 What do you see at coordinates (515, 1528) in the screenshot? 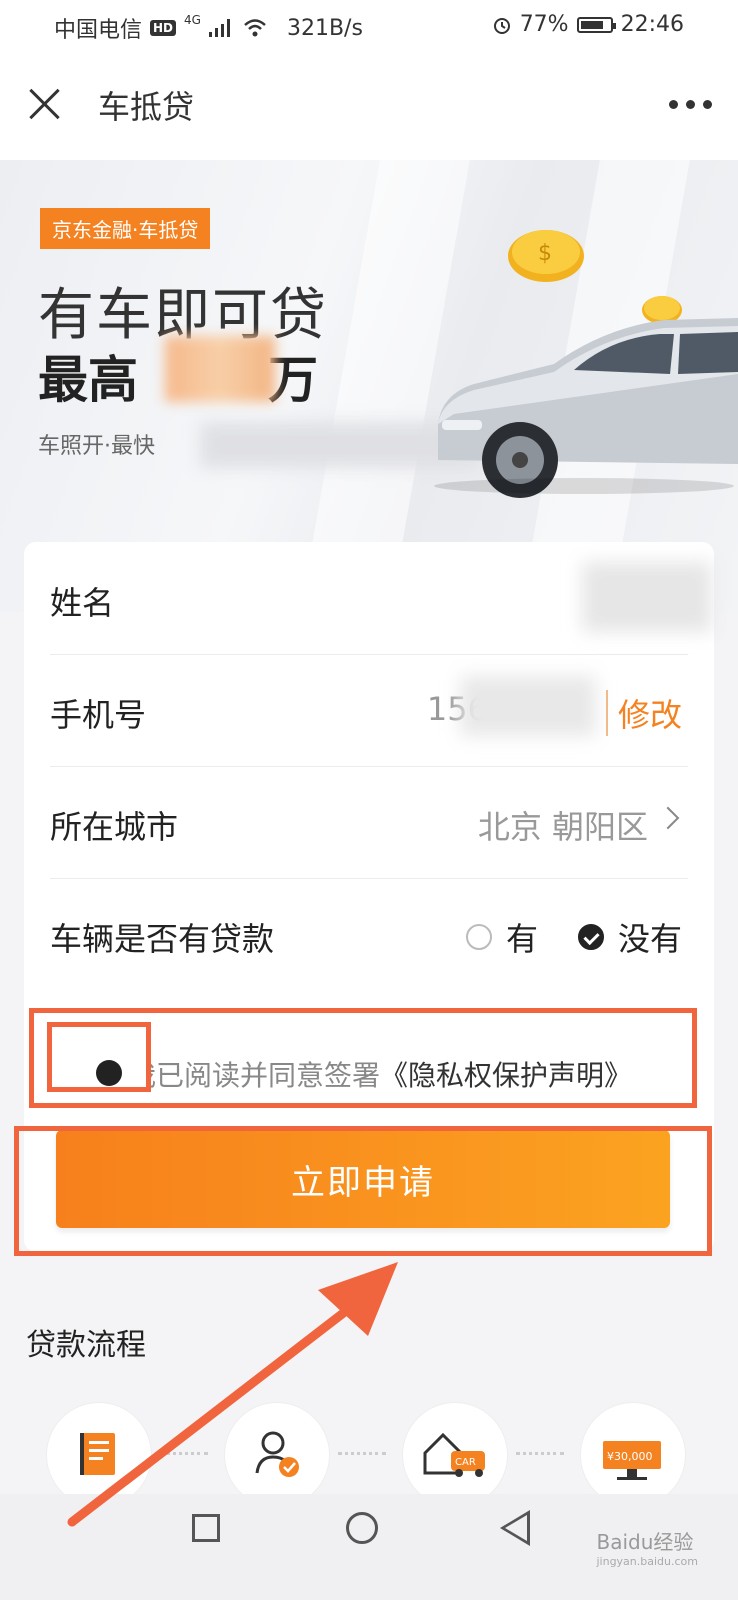
I see `back-icon` at bounding box center [515, 1528].